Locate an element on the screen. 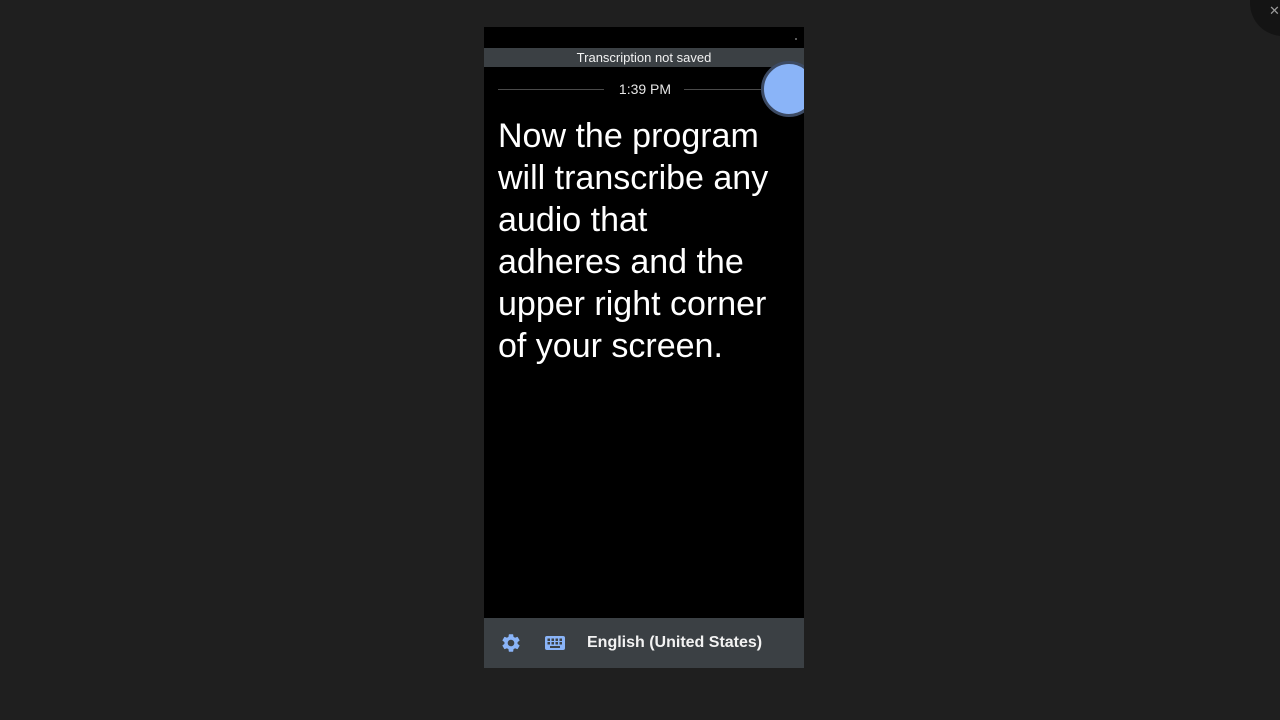 The image size is (1280, 720). settings-button is located at coordinates (511, 643).